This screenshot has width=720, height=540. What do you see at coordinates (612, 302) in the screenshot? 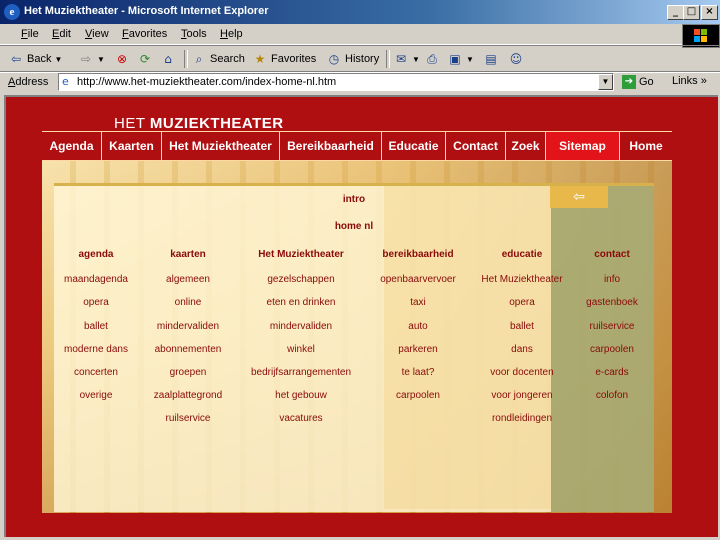
I see `sitemap-link: gastenboek` at bounding box center [612, 302].